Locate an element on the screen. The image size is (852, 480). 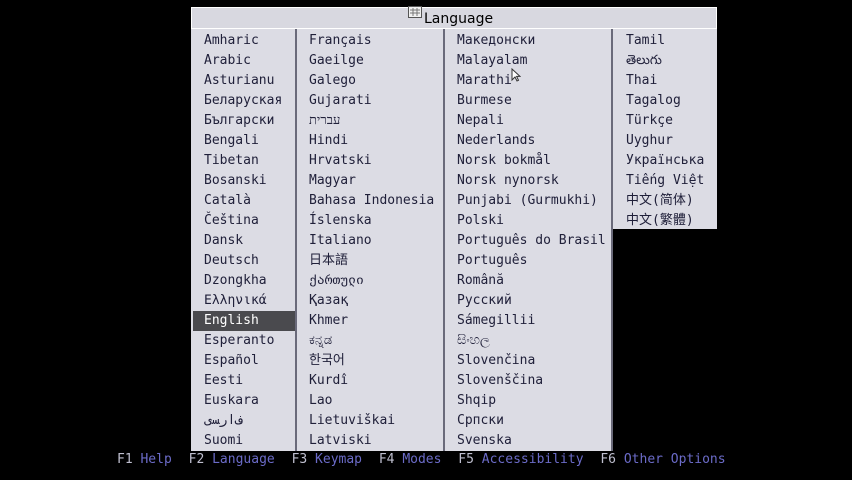
dialog-header: Language is located at coordinates (454, 17).